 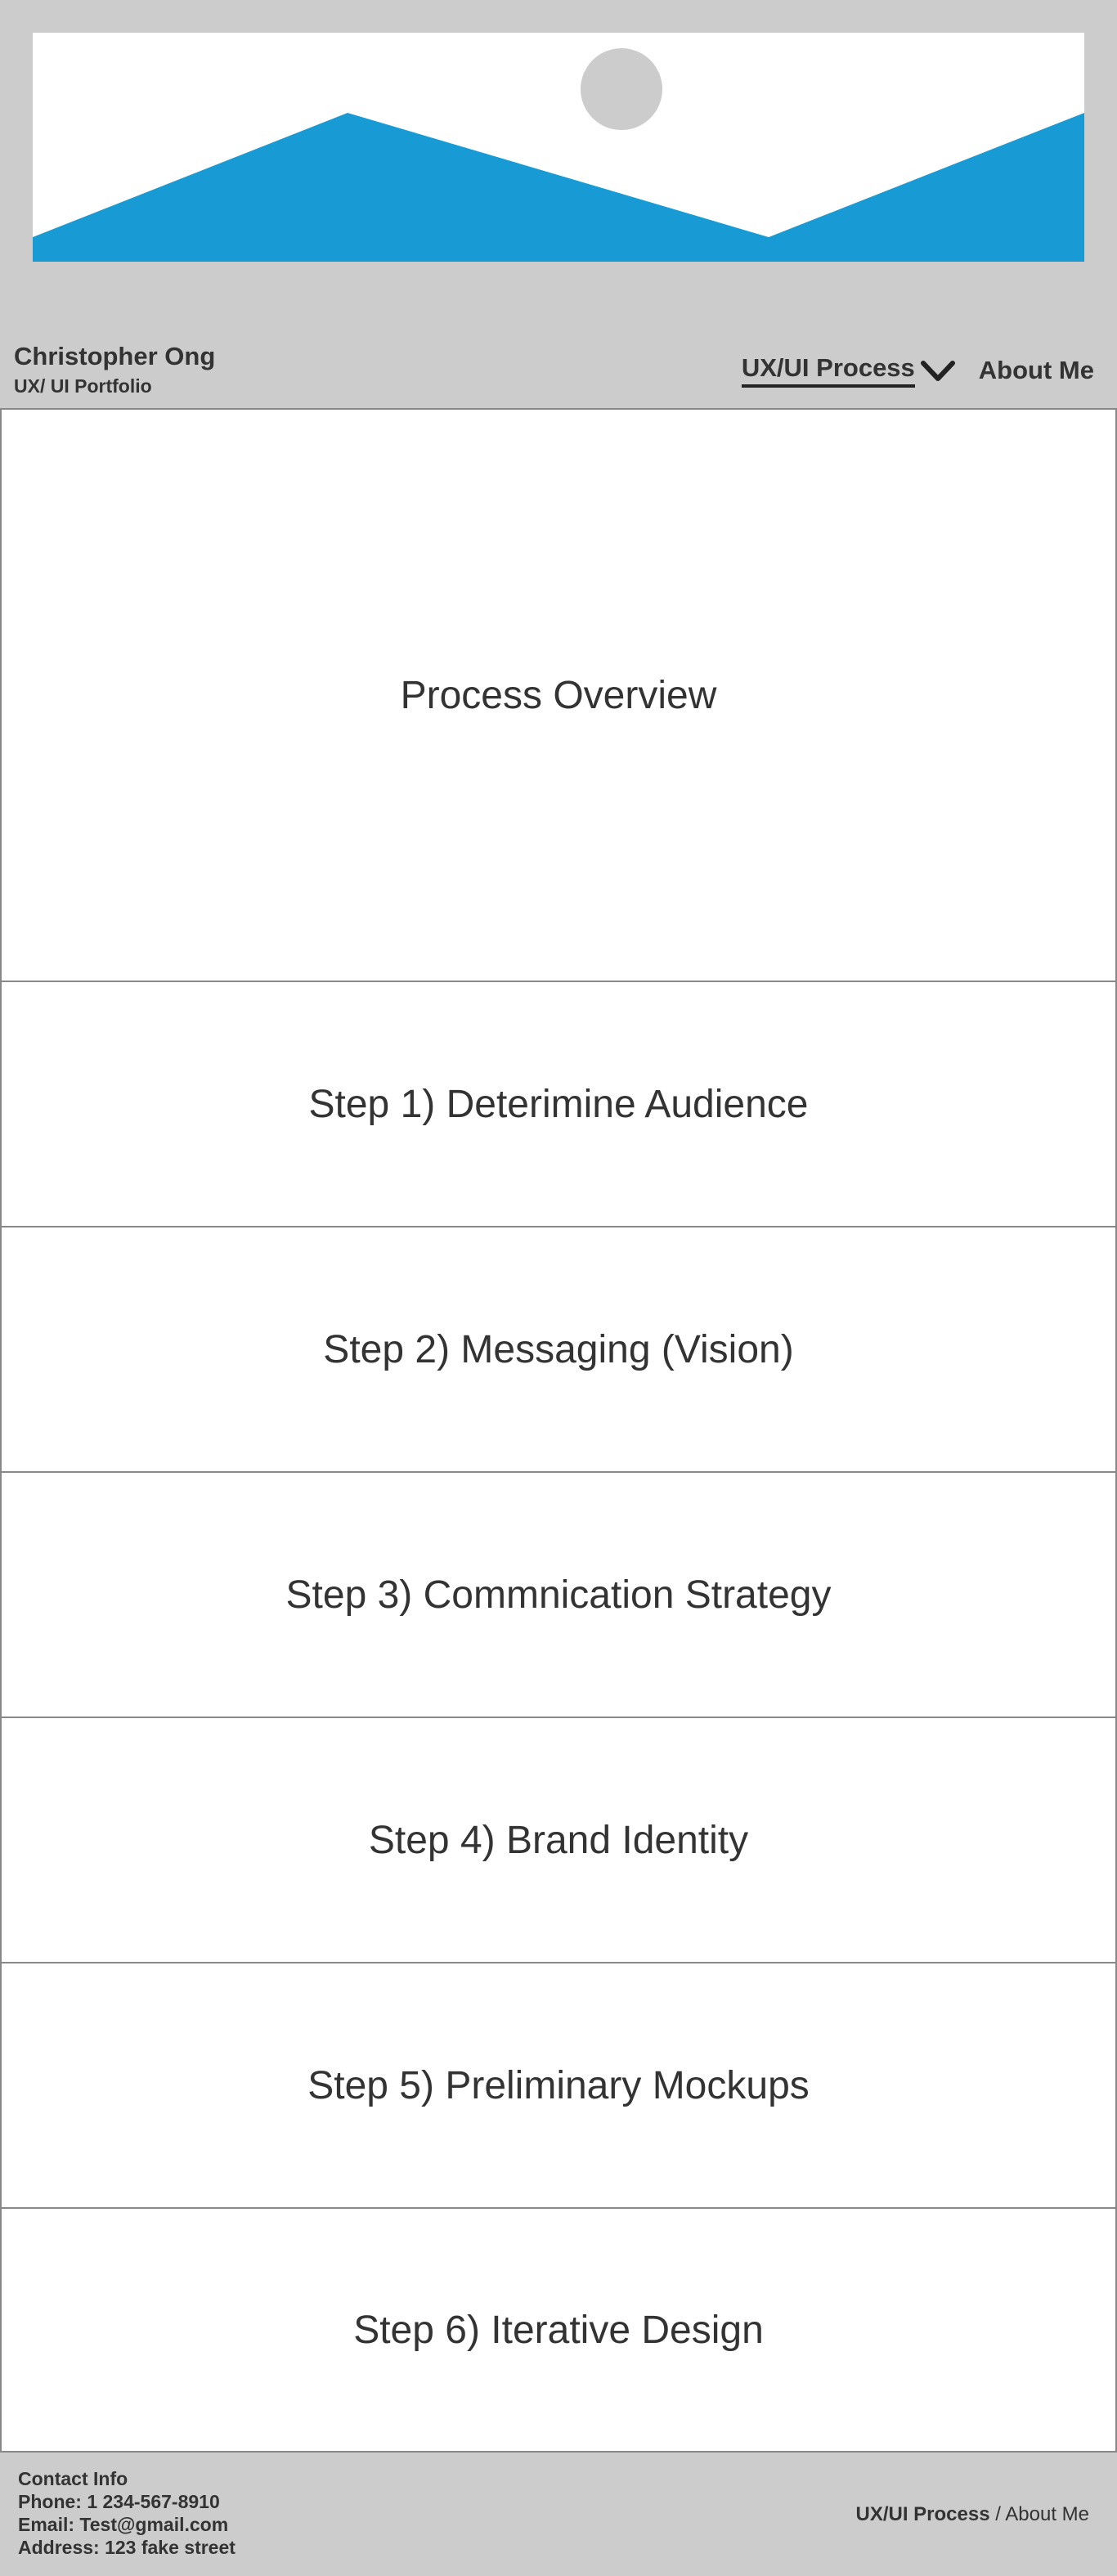 I want to click on section-title: Step 4) Brand Identity, so click(x=559, y=1840).